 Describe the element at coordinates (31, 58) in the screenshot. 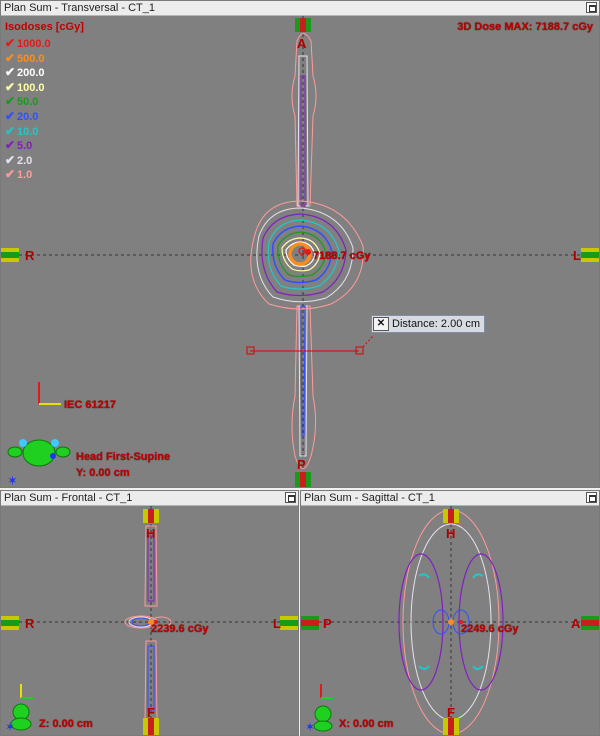

I see `isodose-value: 500.0` at that location.